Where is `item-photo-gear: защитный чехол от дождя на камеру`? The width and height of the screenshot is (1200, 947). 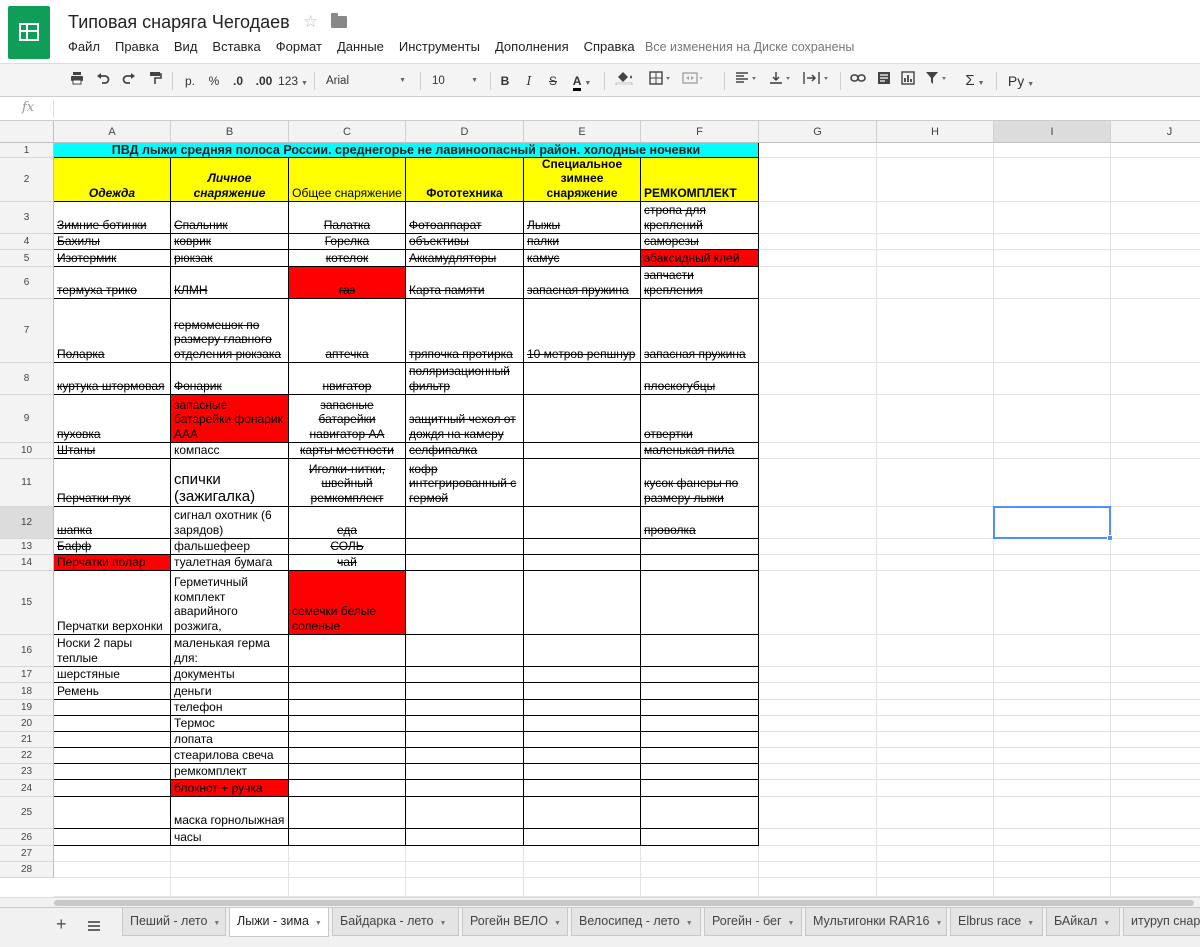 item-photo-gear: защитный чехол от дождя на камеру is located at coordinates (465, 419).